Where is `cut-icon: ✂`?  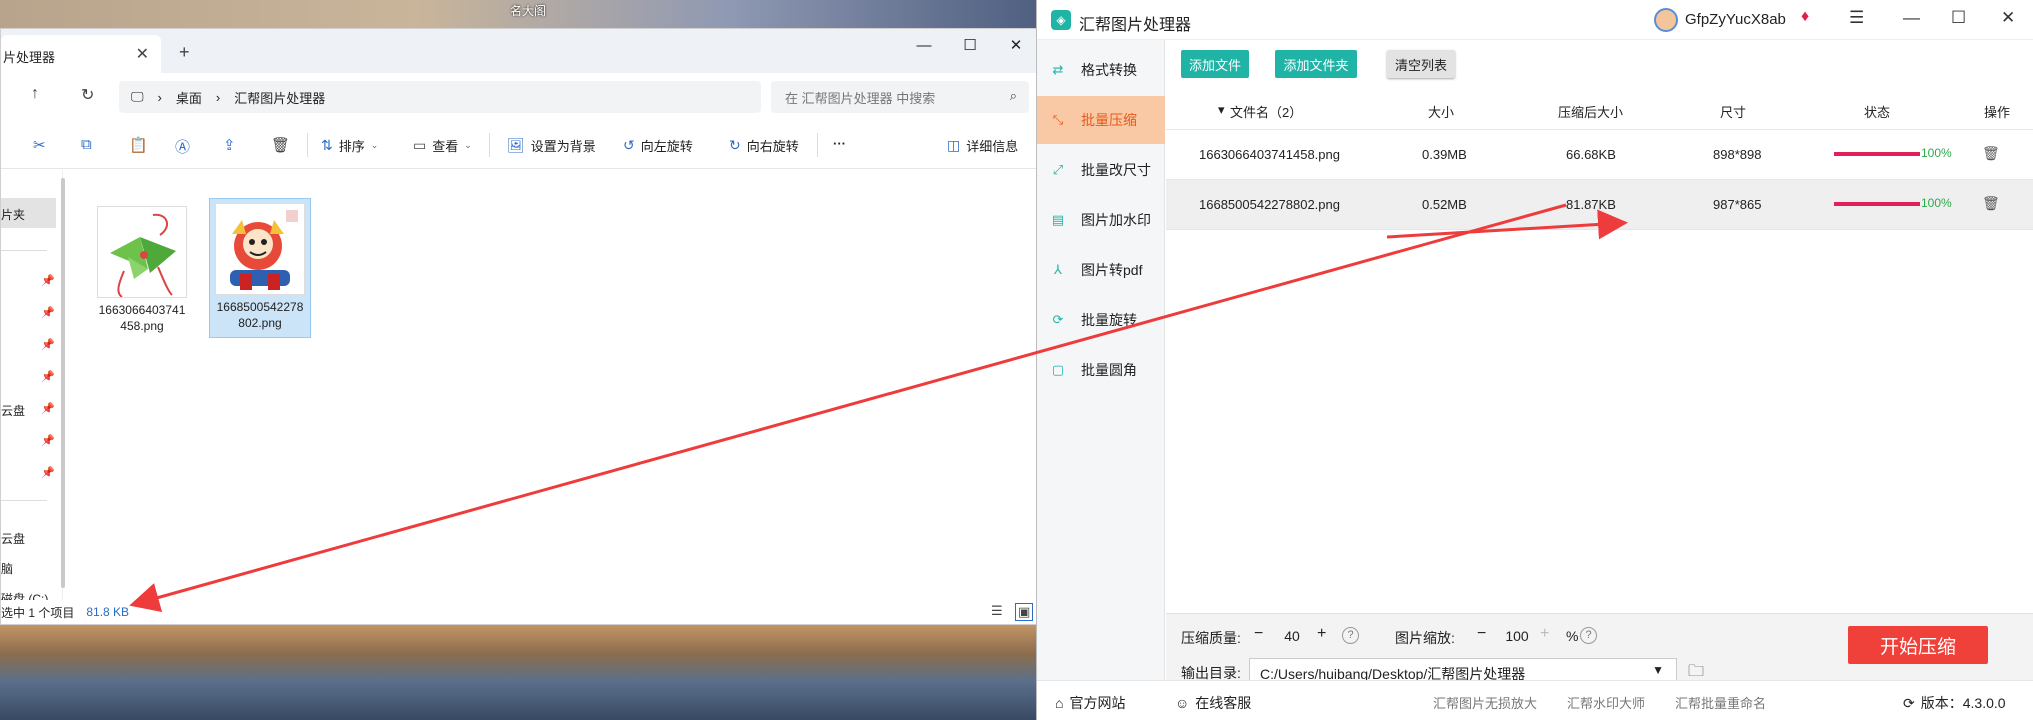 cut-icon: ✂ is located at coordinates (39, 145).